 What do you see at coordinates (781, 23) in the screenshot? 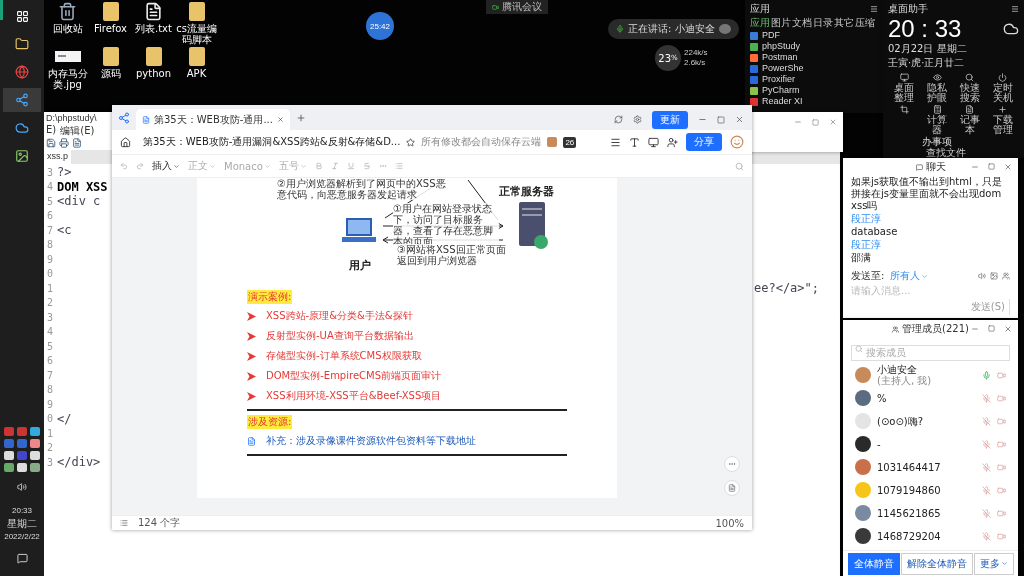
I see `category-tab: 图片` at bounding box center [781, 23].